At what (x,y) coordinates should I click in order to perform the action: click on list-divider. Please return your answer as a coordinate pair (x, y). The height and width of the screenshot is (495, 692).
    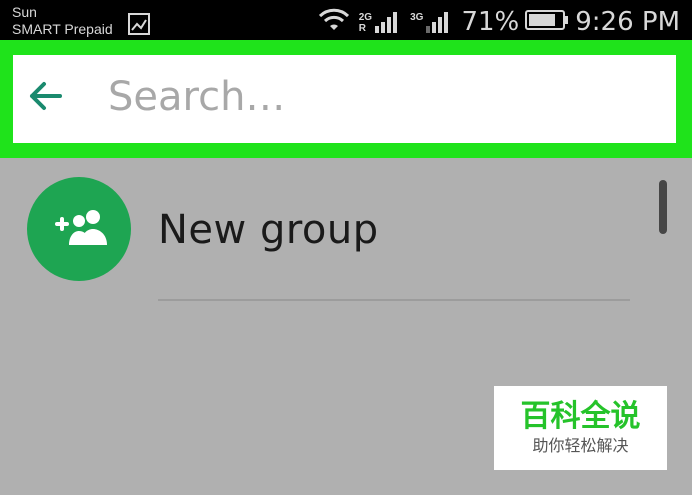
    Looking at the image, I should click on (394, 300).